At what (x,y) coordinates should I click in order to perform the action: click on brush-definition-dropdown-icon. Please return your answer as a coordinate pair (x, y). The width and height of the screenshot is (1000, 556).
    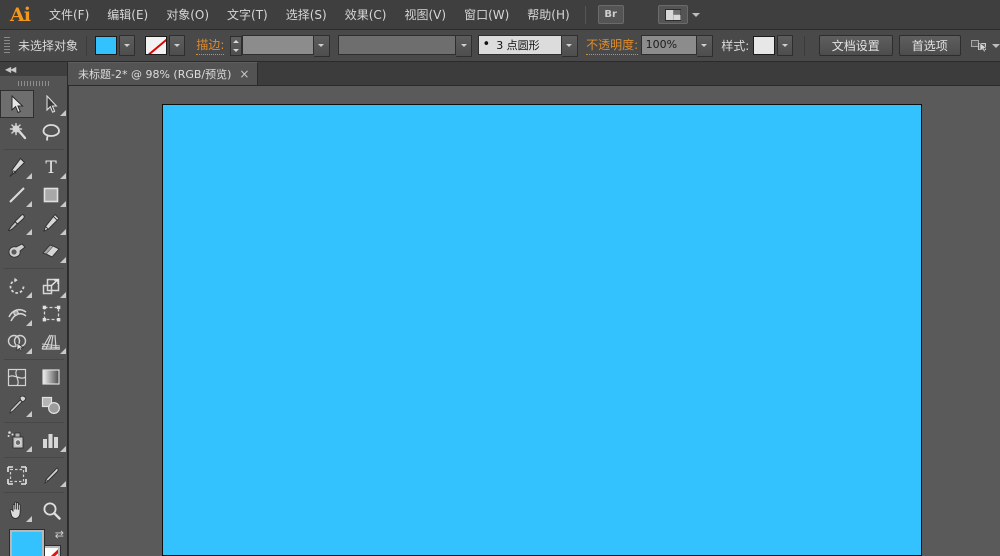
    Looking at the image, I should click on (569, 45).